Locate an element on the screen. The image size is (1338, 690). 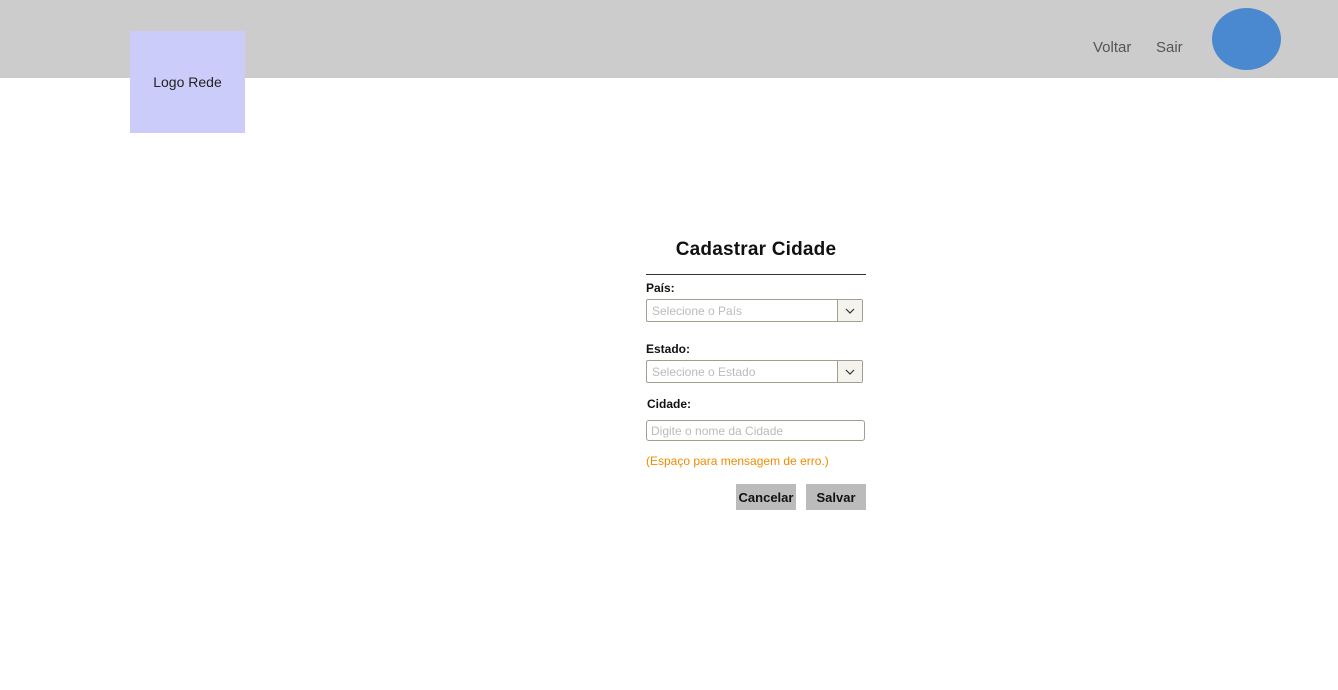
state-select: Selecione o Estado is located at coordinates (754, 371).